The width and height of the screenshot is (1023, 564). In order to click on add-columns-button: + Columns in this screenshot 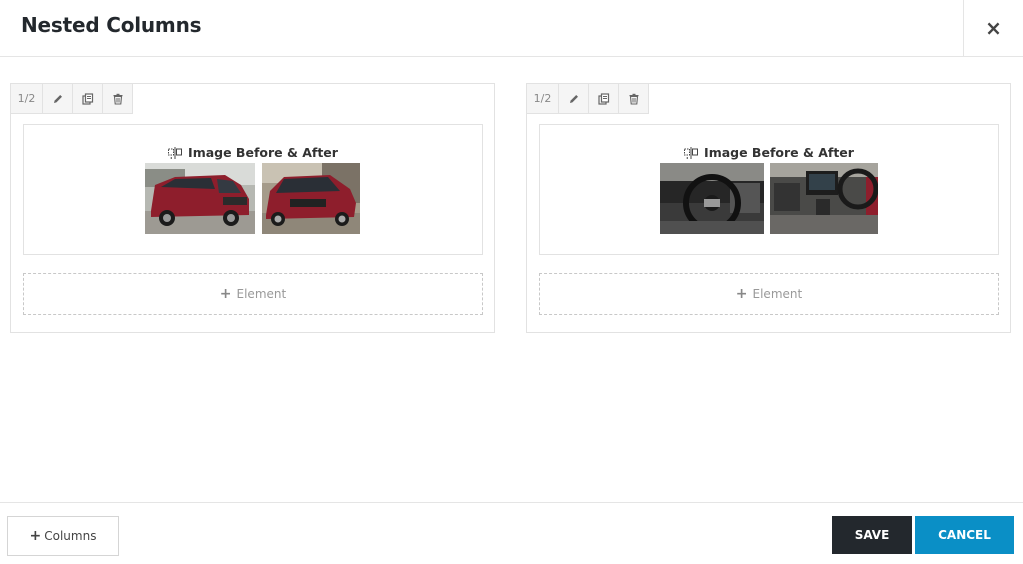, I will do `click(63, 536)`.